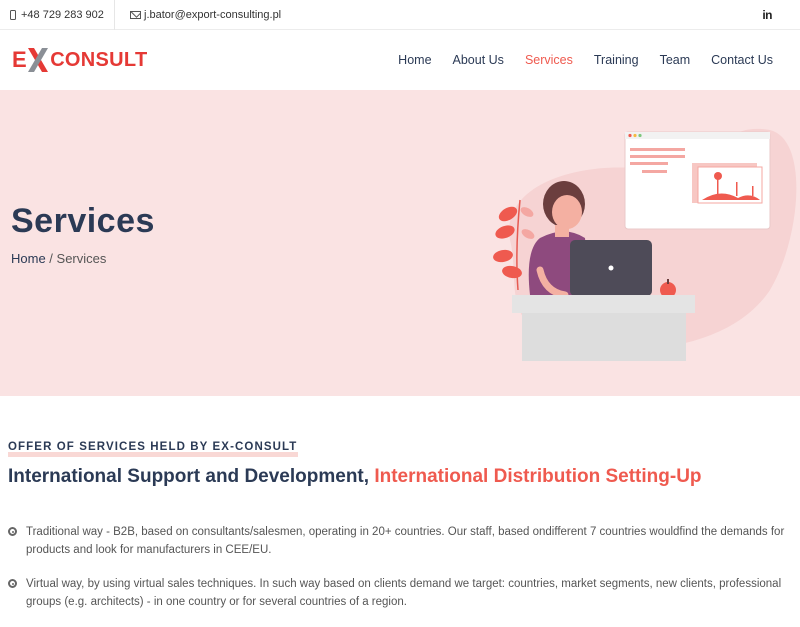  Describe the element at coordinates (38, 60) in the screenshot. I see `logo-x-mark` at that location.